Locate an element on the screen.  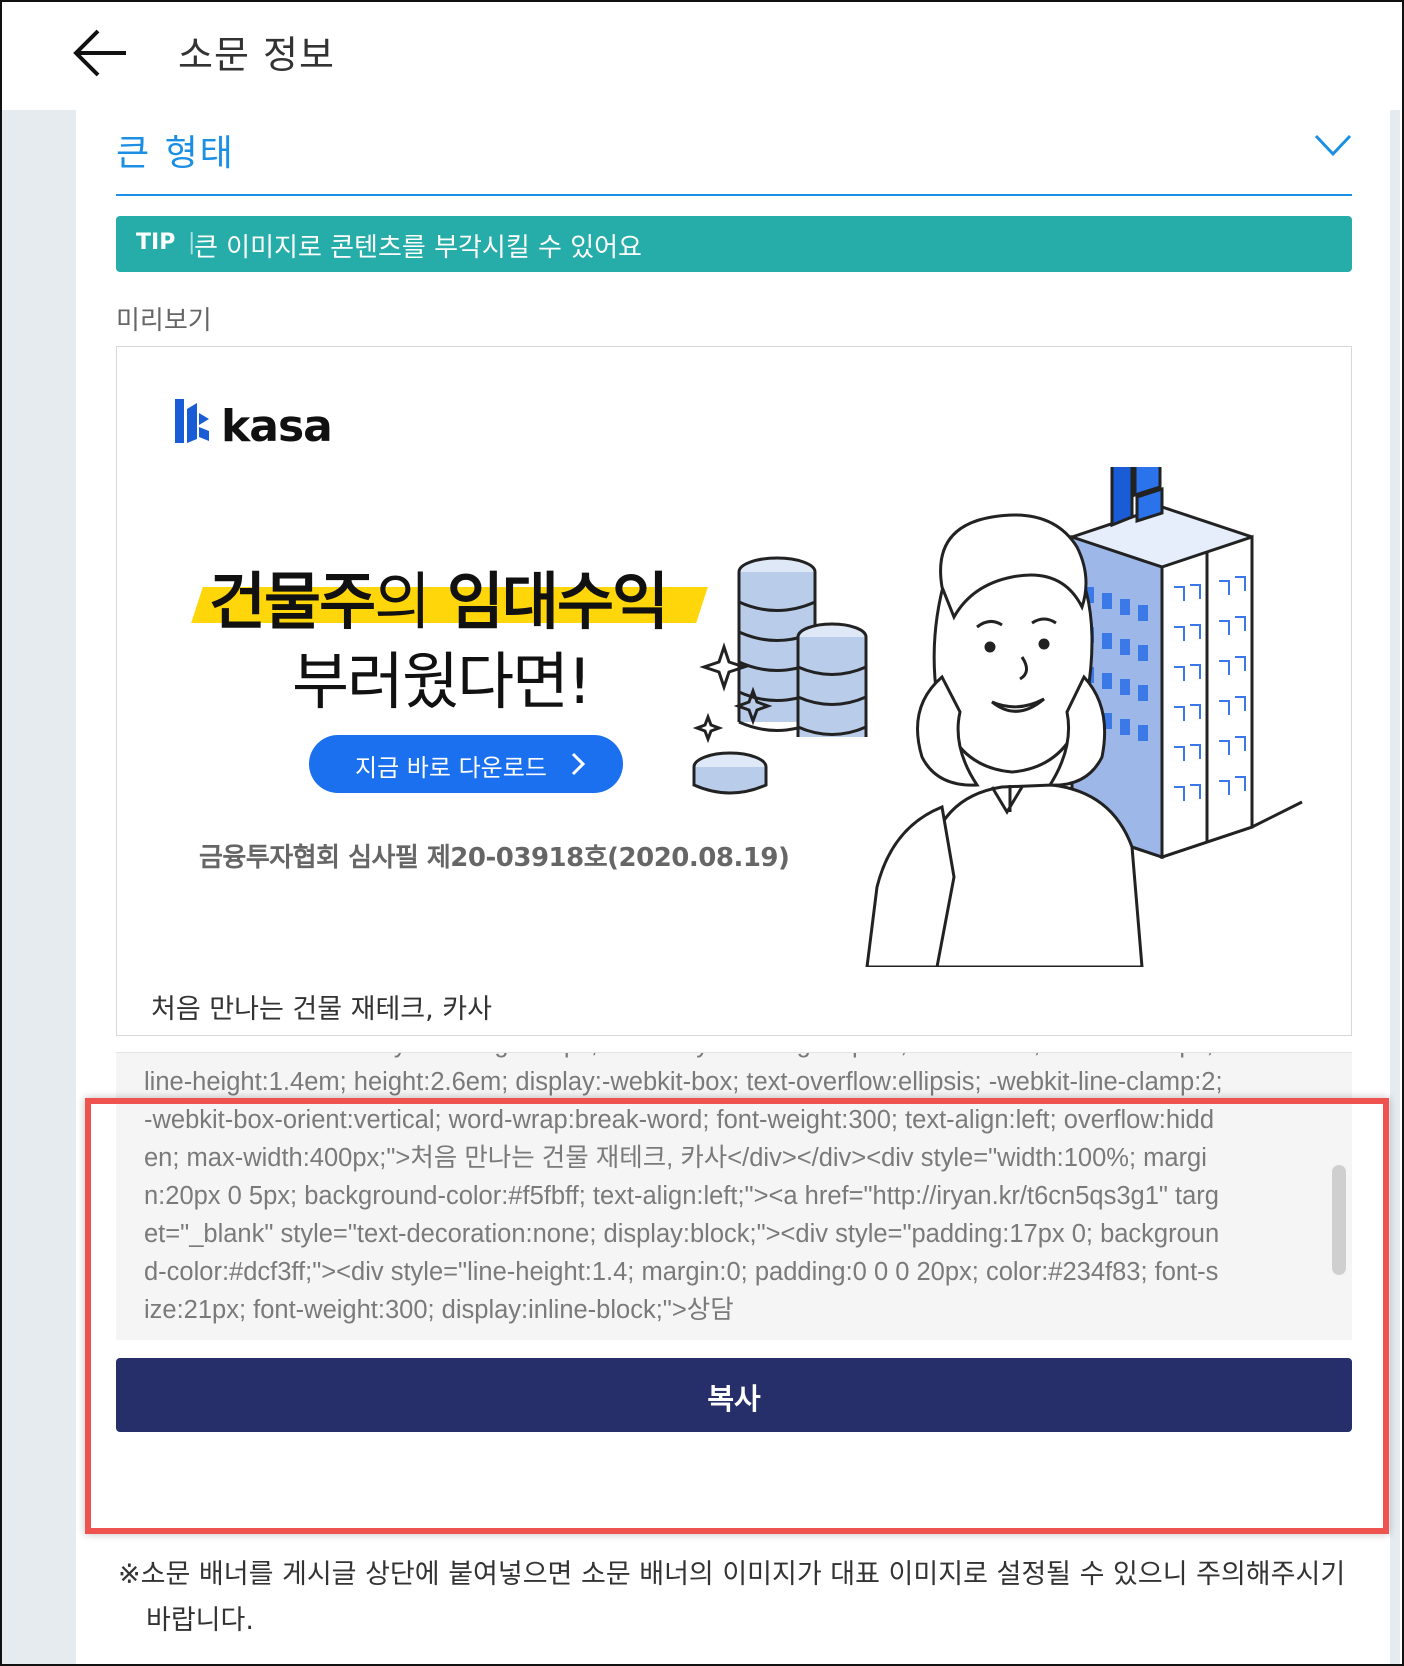
right-gutter is located at coordinates (1395, 887).